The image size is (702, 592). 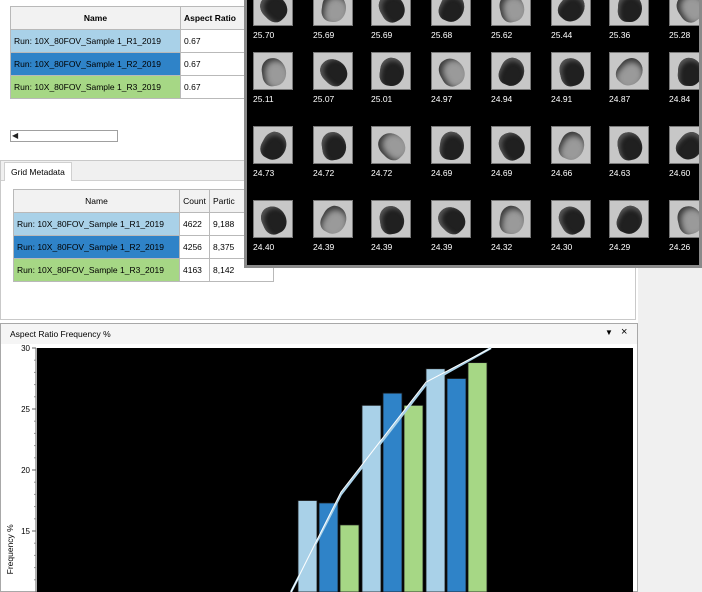 What do you see at coordinates (194, 201) in the screenshot?
I see `column-header-count: Count` at bounding box center [194, 201].